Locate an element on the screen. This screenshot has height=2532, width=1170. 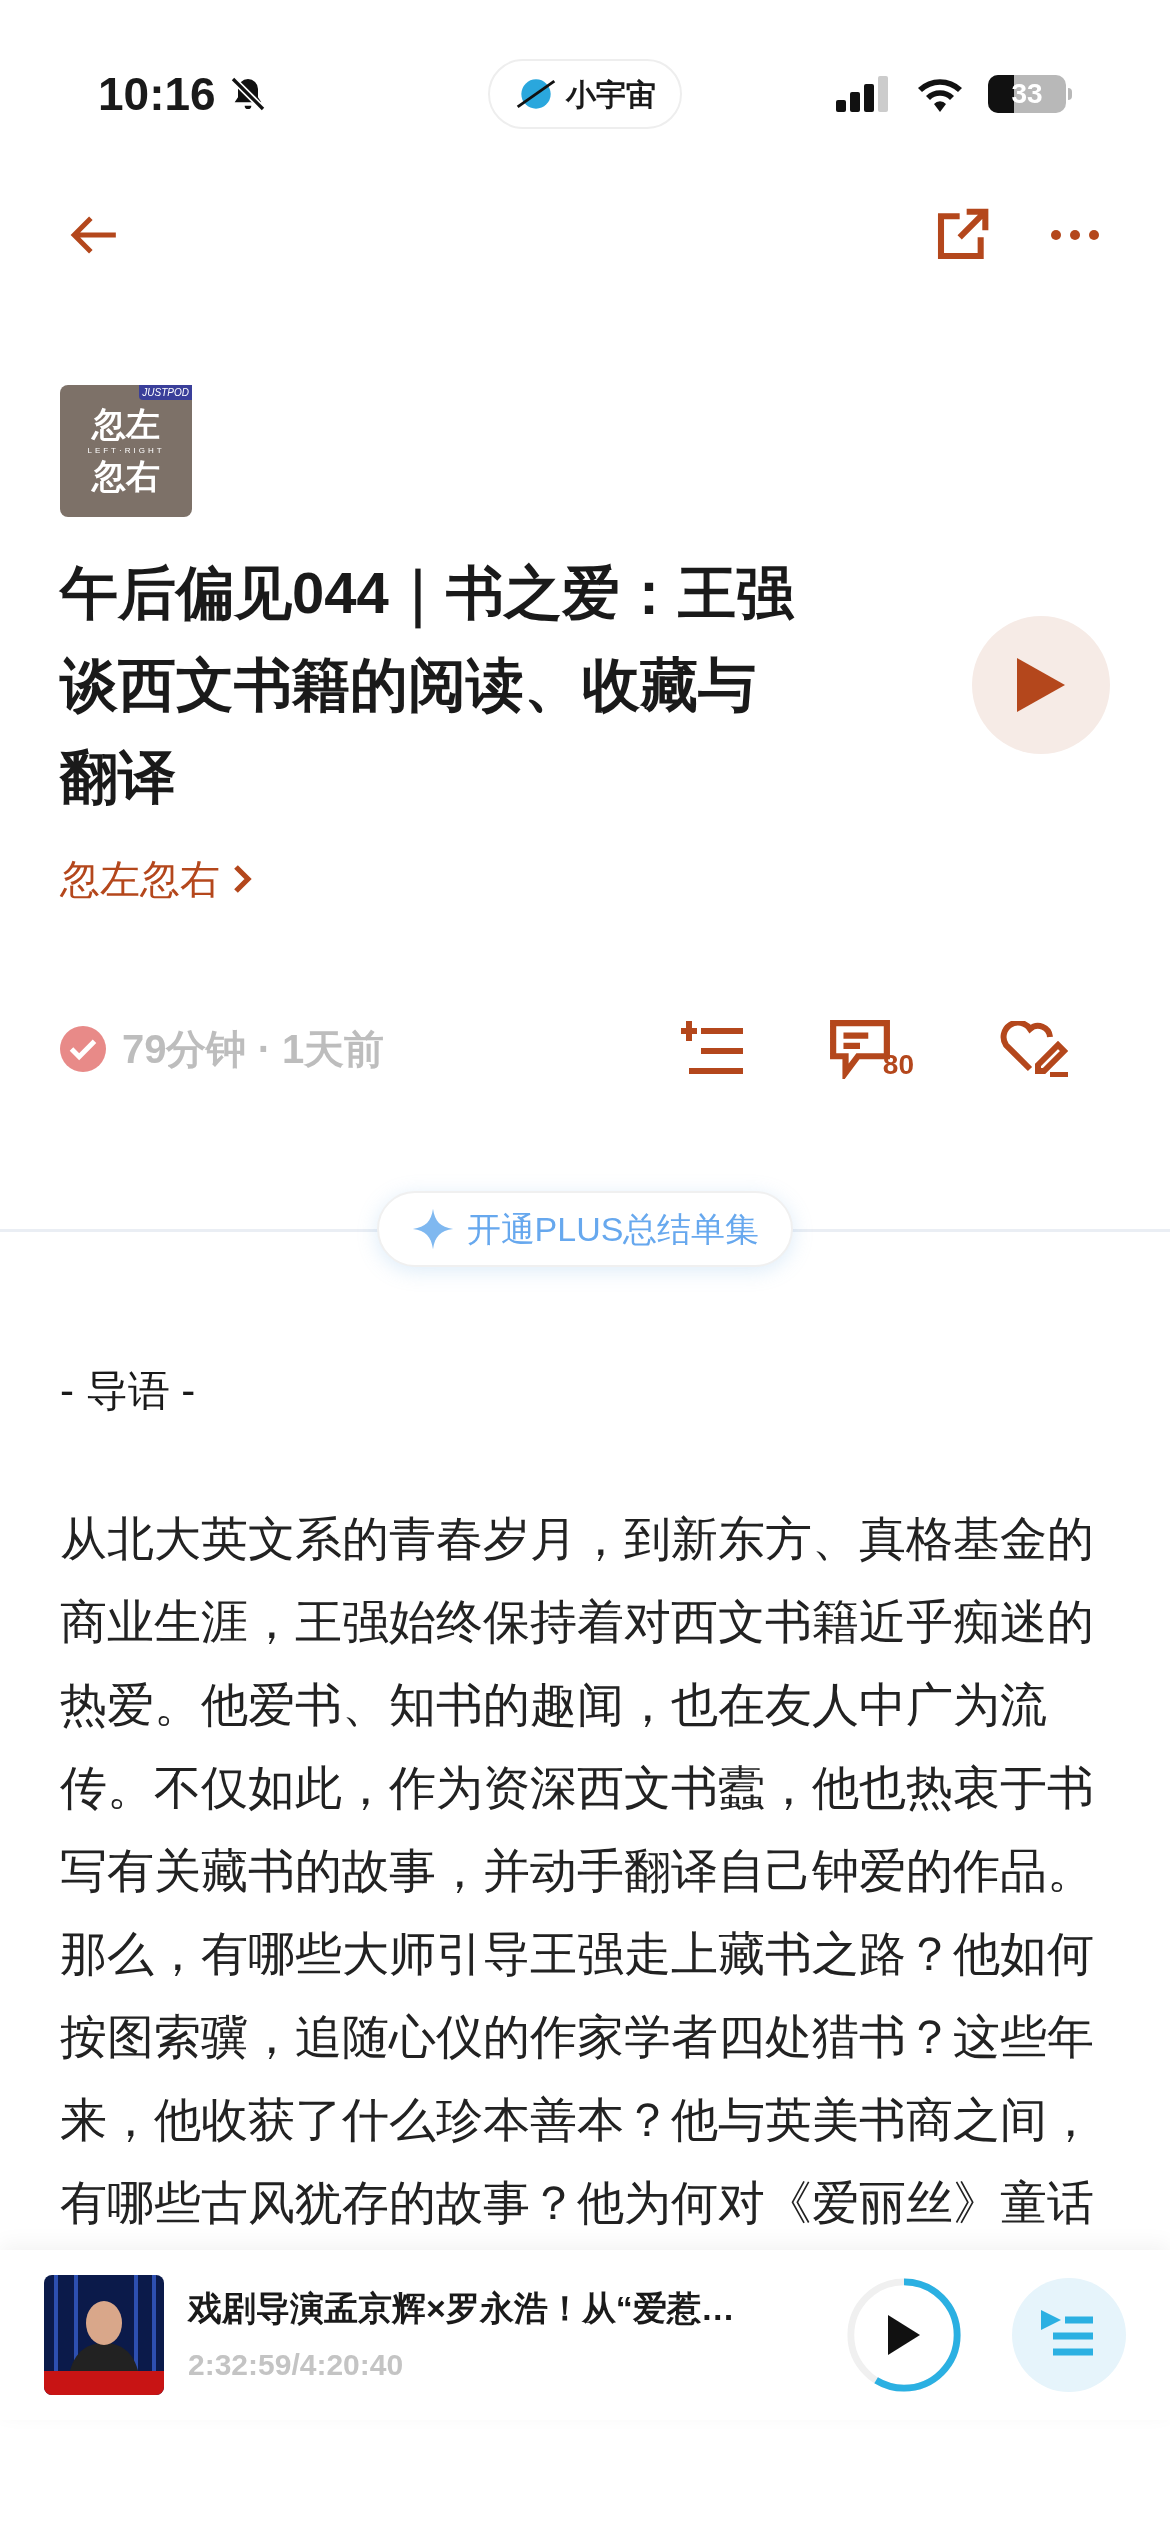
cover-title: 忽右 is located at coordinates (126, 477).